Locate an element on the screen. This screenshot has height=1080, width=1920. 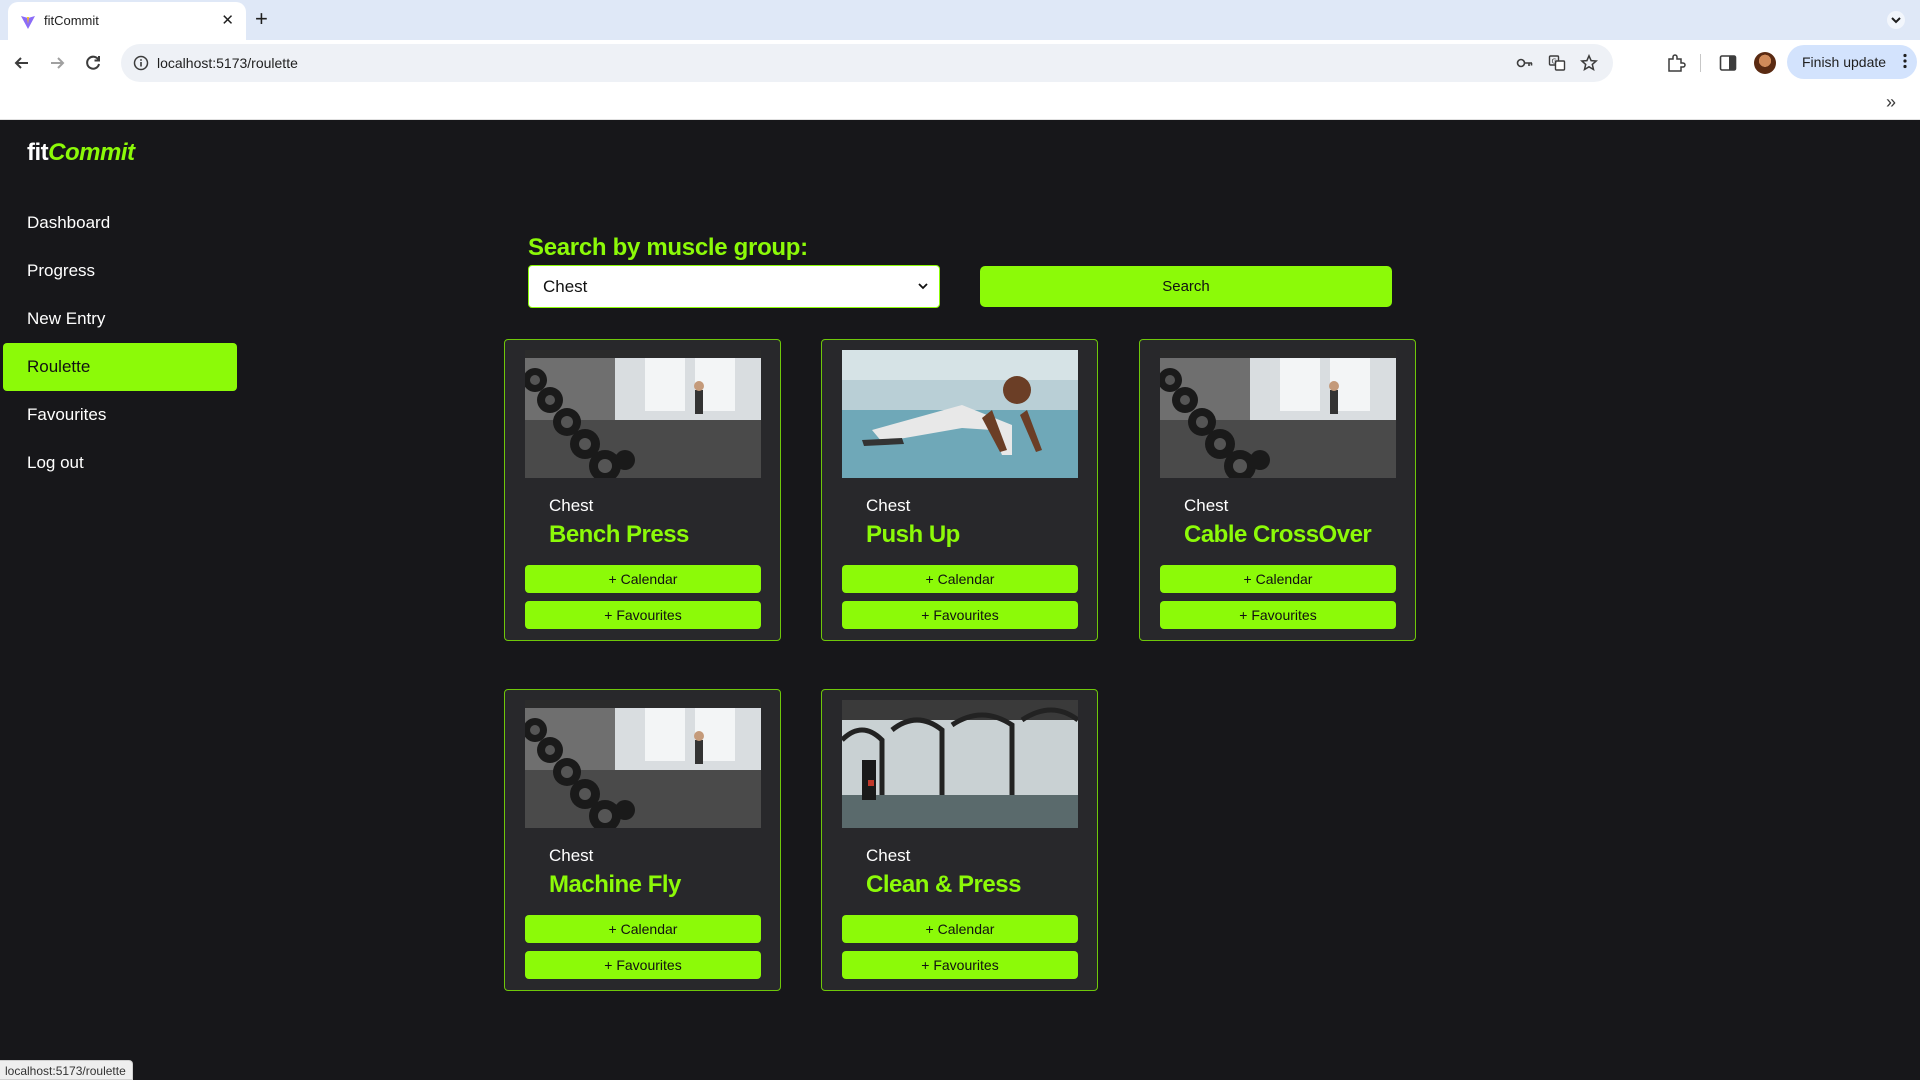
bookmarks-overflow-icon: » is located at coordinates (1891, 102).